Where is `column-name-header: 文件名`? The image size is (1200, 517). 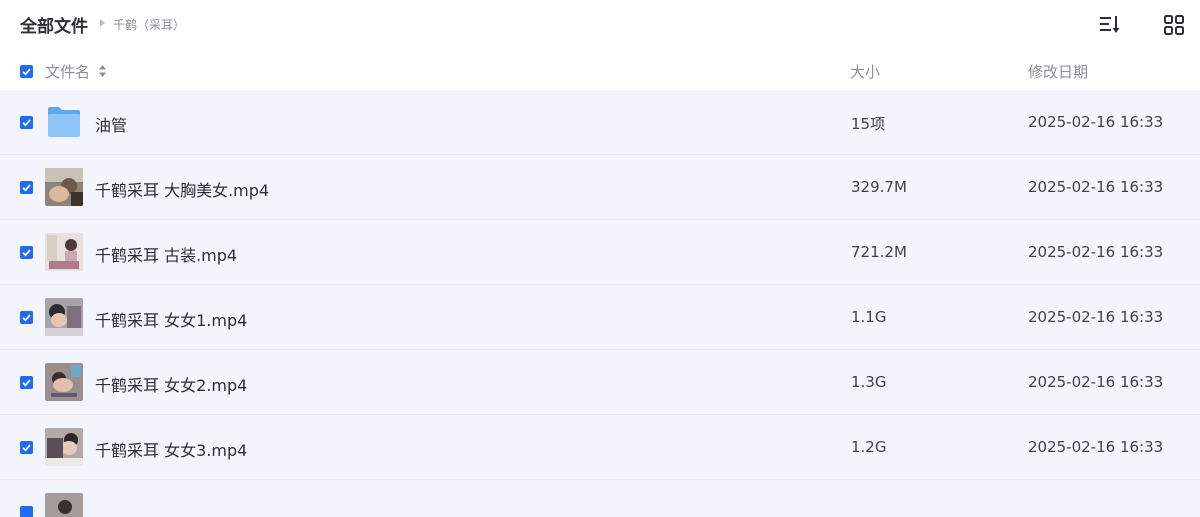 column-name-header: 文件名 is located at coordinates (67, 71).